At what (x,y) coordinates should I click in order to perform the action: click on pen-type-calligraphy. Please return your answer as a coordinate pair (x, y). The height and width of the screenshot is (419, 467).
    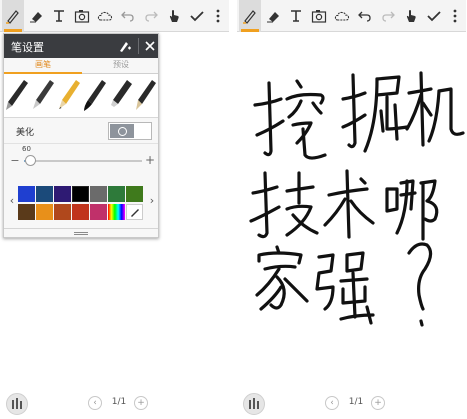
    Looking at the image, I should click on (43, 96).